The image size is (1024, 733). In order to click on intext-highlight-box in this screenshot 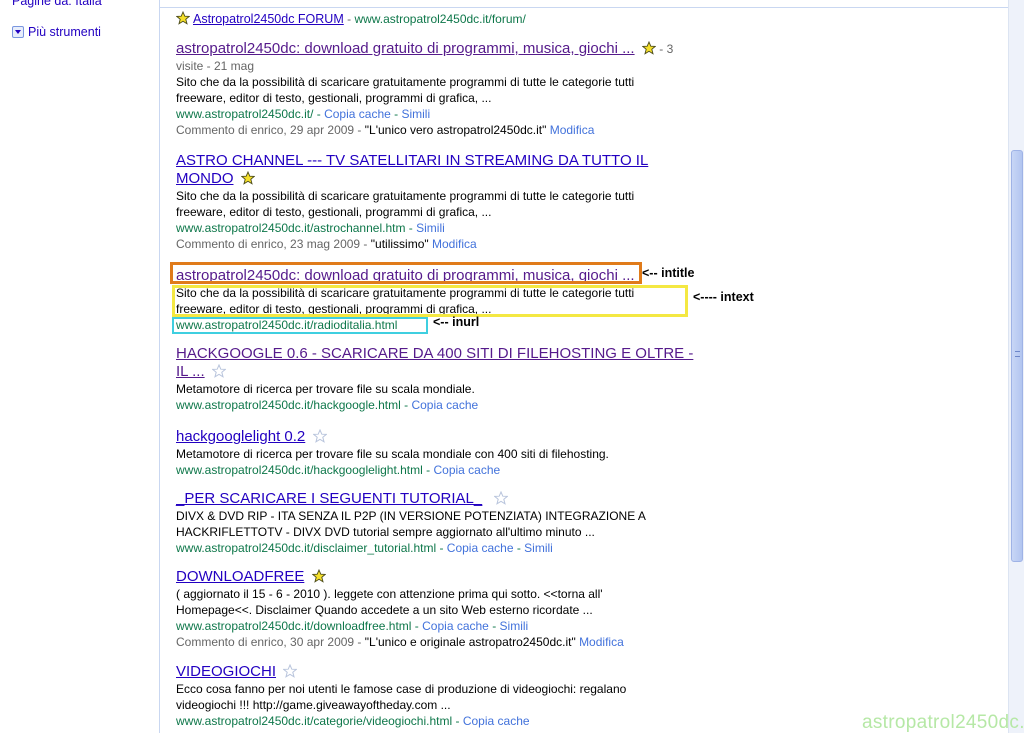, I will do `click(430, 301)`.